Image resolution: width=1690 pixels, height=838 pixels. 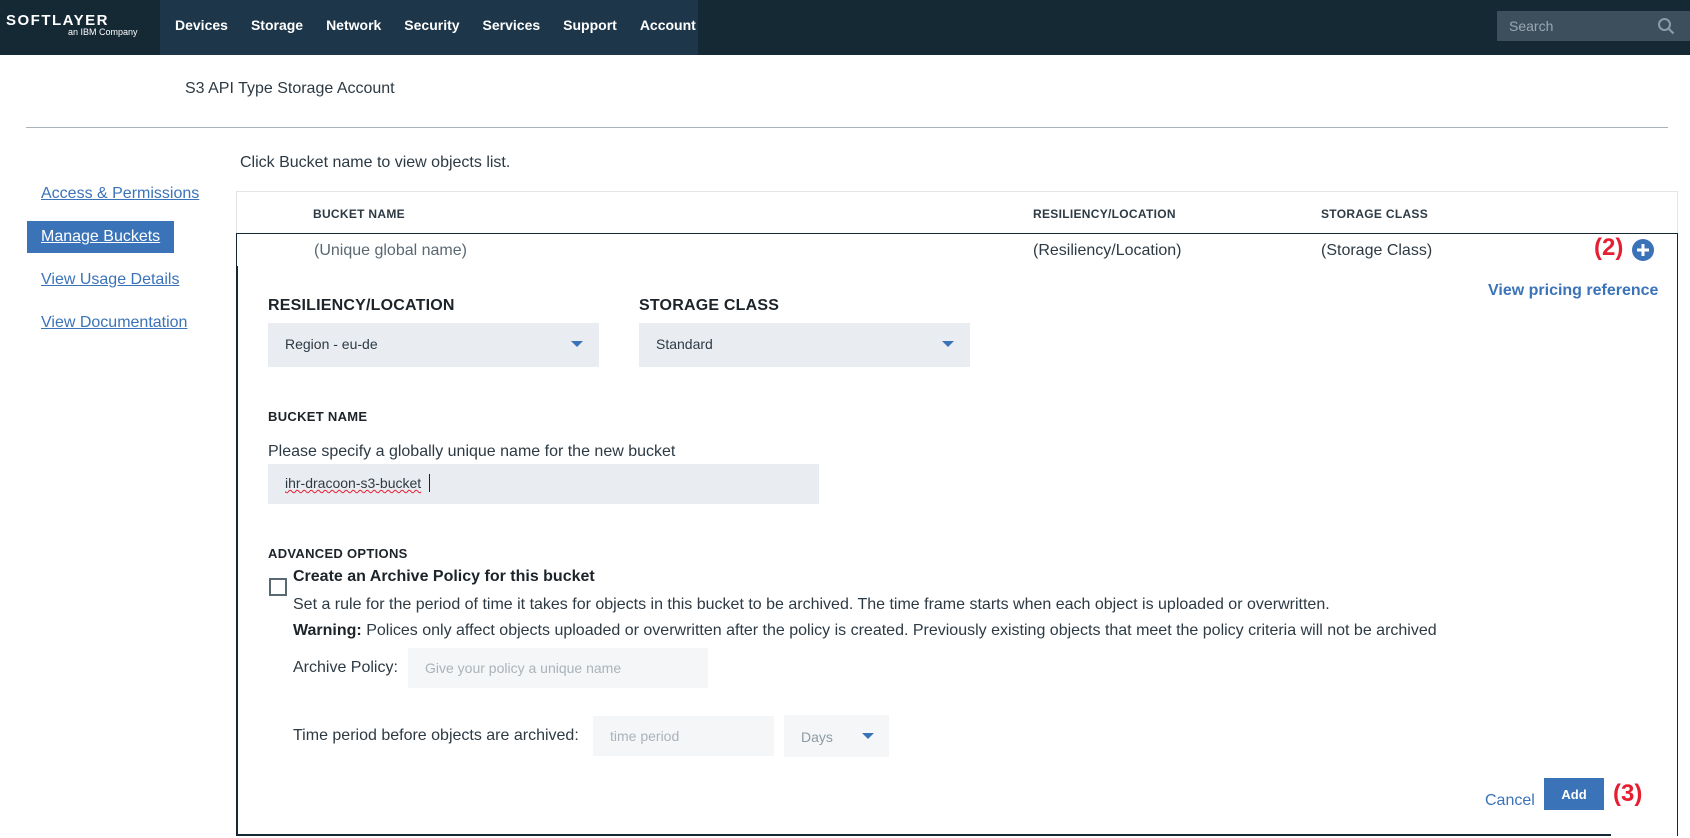 I want to click on new-bucket-resiliency-cell: (Resiliency/Location), so click(x=1107, y=250).